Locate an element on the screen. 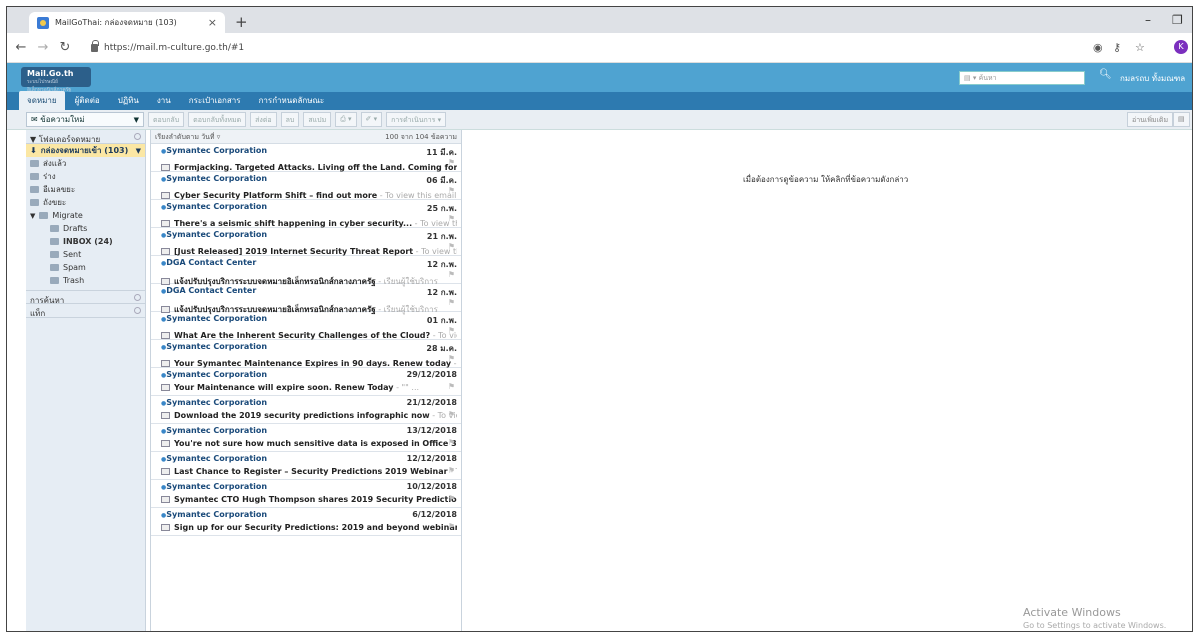 The height and width of the screenshot is (638, 1199). search-icon: 🔍︎ is located at coordinates (1105, 74).